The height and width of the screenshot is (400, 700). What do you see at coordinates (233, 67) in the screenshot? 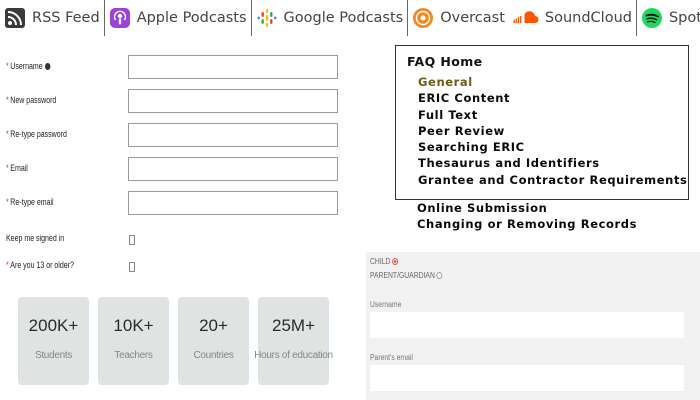
I see `username-field` at bounding box center [233, 67].